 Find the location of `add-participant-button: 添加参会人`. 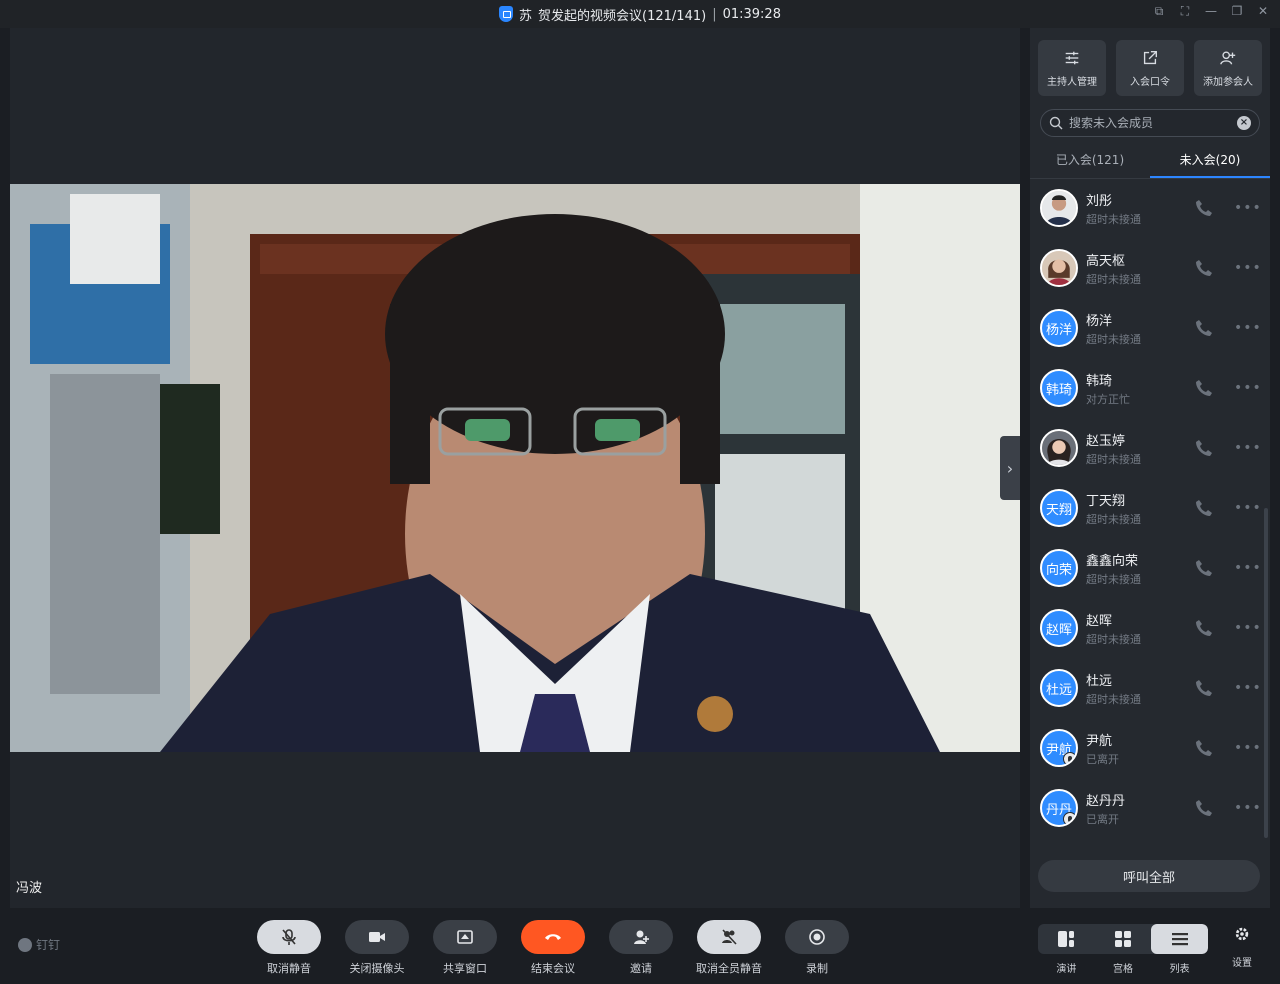

add-participant-button: 添加参会人 is located at coordinates (1228, 68).